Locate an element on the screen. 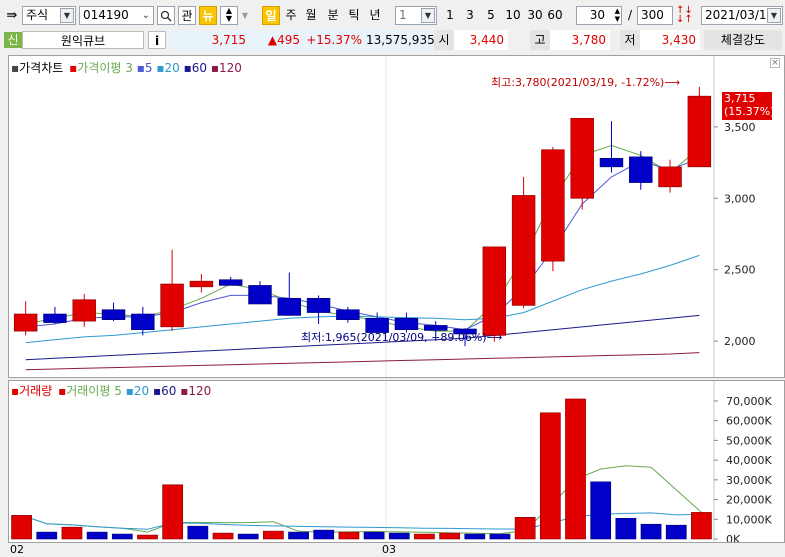  sort-stepper: ▲ ▼ is located at coordinates (229, 15).